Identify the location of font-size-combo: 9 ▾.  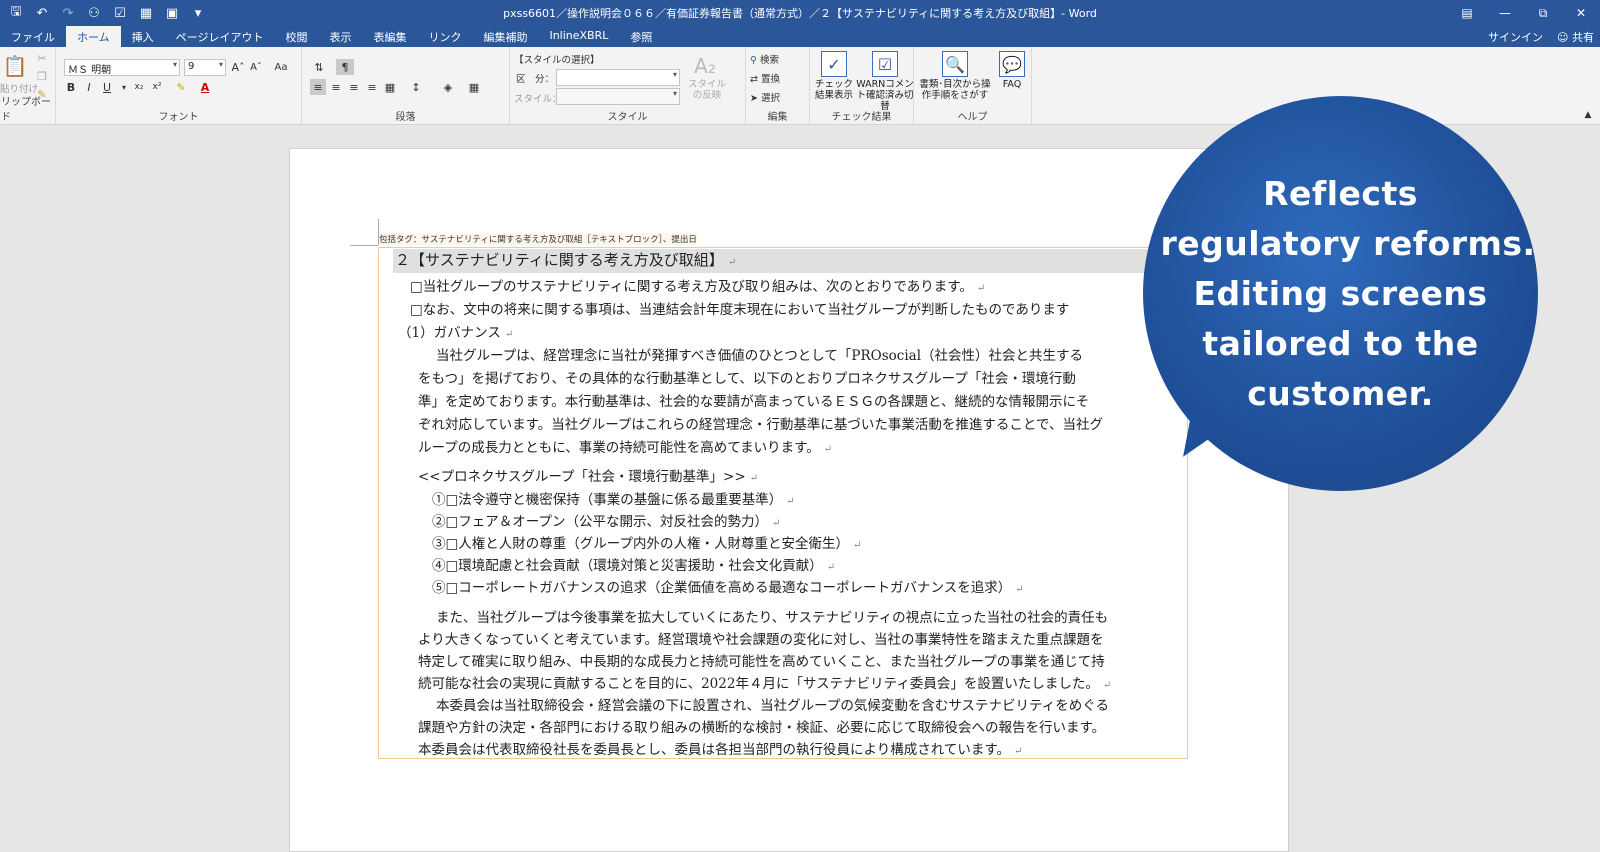
(205, 67).